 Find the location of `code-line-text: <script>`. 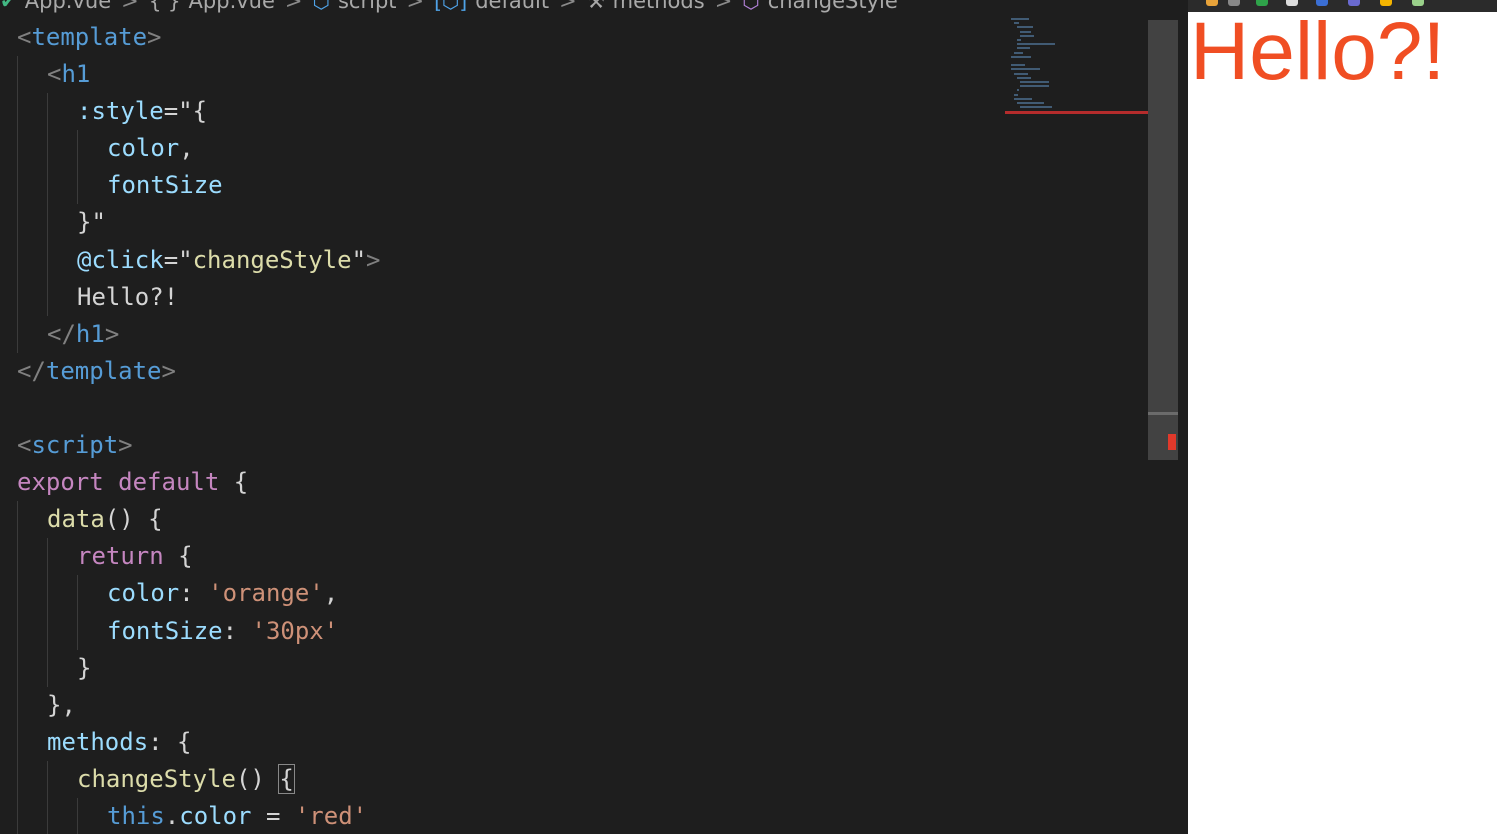

code-line-text: <script> is located at coordinates (75, 445).